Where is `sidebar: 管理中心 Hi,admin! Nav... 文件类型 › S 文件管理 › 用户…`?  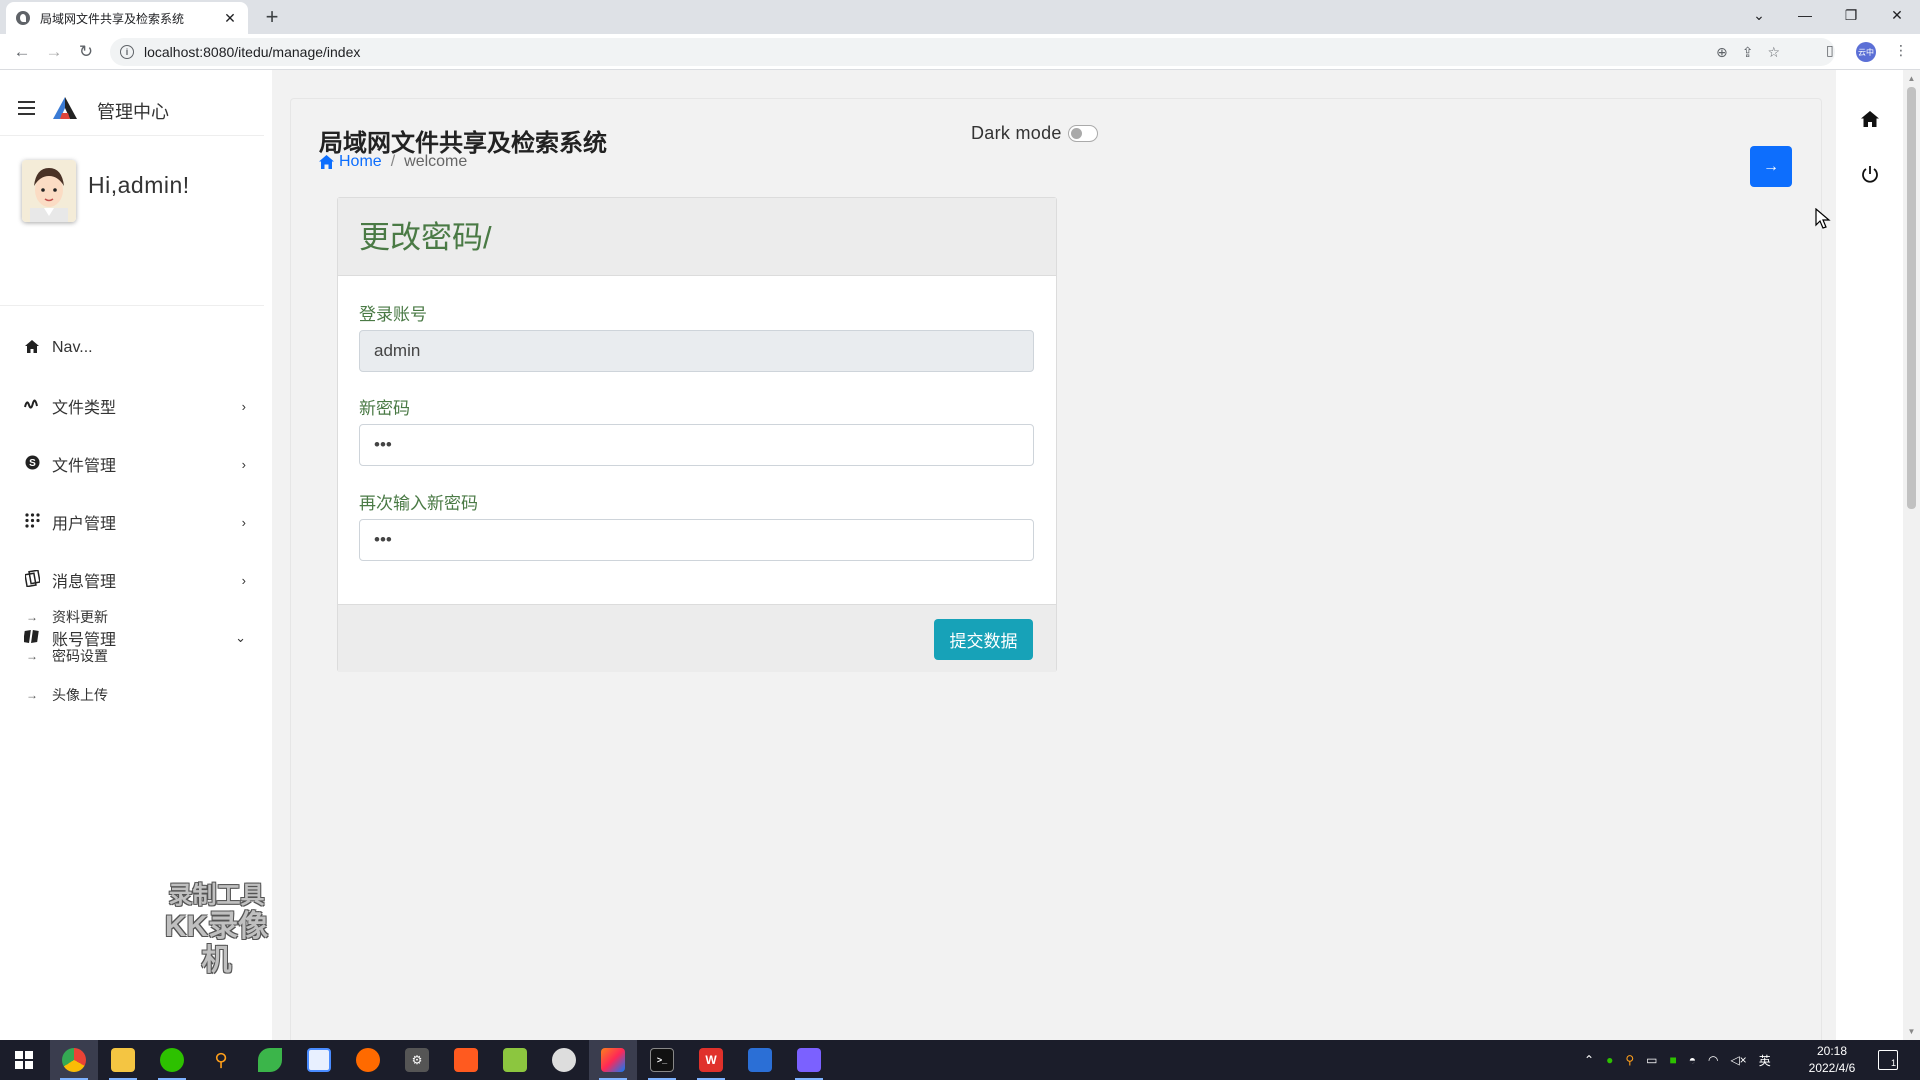 sidebar: 管理中心 Hi,admin! Nav... 文件类型 › S 文件管理 › 用户… is located at coordinates (136, 555).